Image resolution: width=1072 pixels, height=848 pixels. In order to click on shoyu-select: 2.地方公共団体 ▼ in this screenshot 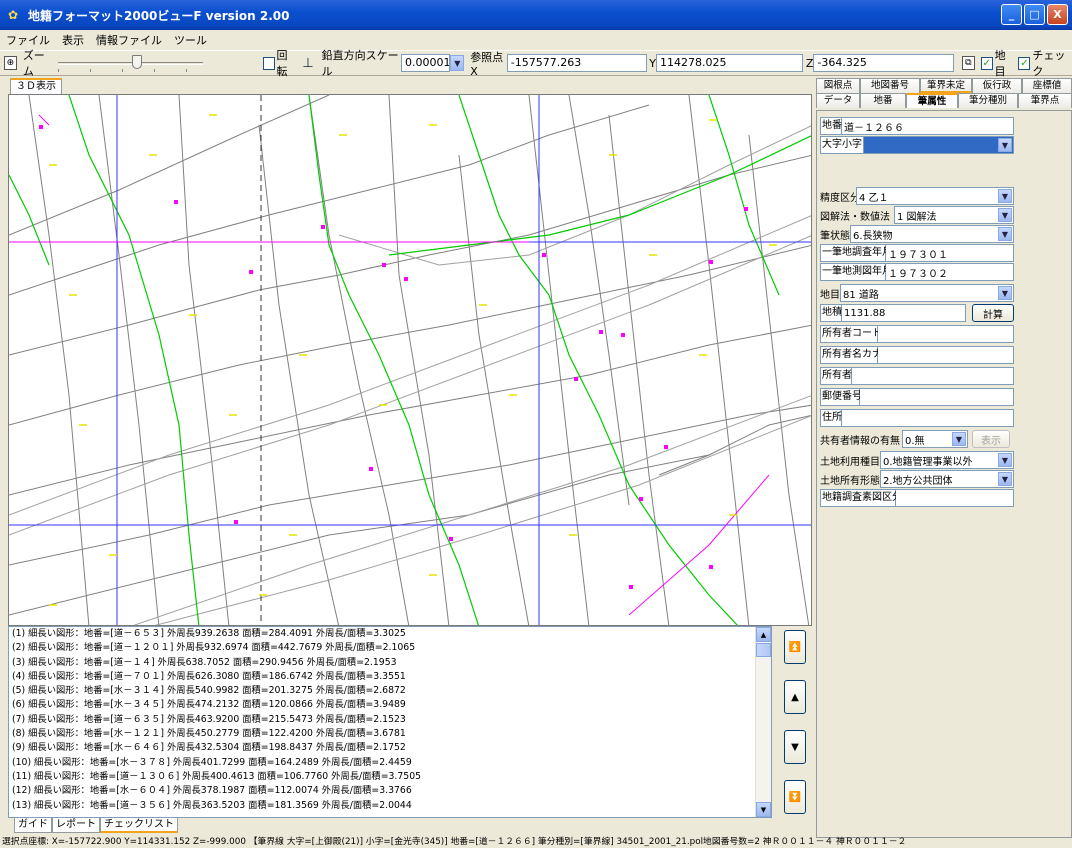, I will do `click(947, 479)`.